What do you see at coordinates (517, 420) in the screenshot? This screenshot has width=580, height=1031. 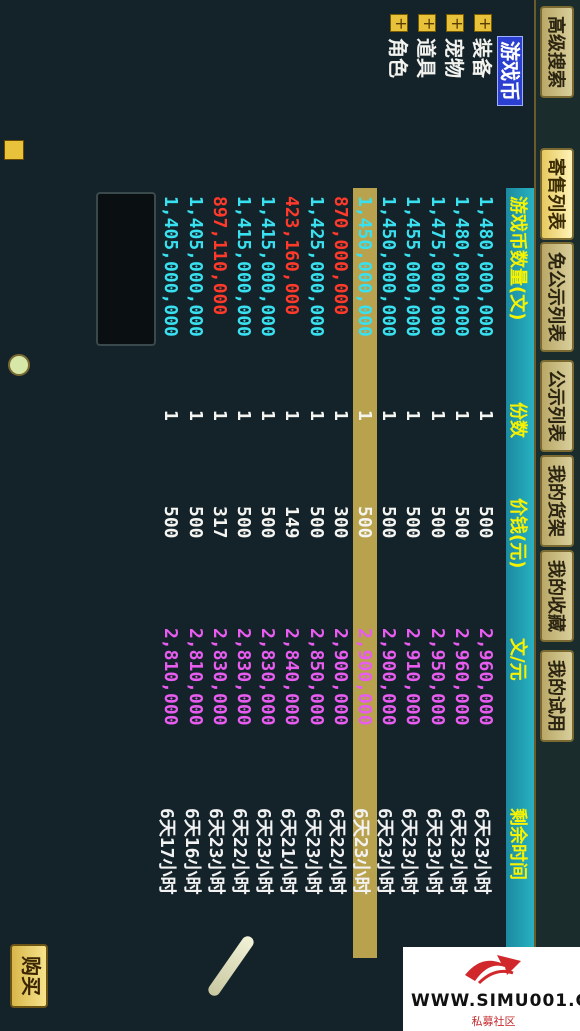 I see `col-shares: 份数` at bounding box center [517, 420].